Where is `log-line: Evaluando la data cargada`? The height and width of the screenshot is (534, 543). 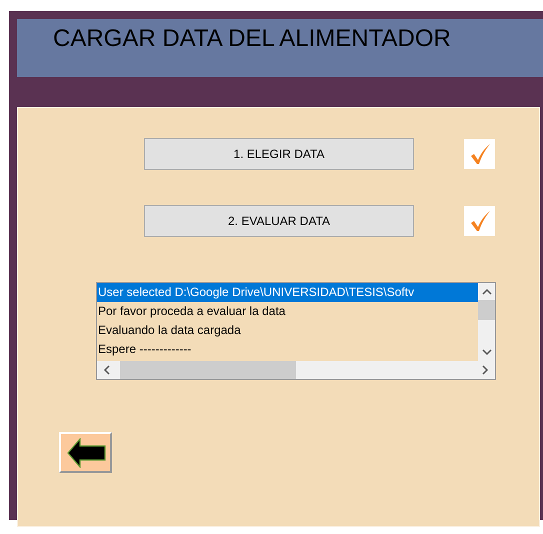
log-line: Evaluando la data cargada is located at coordinates (287, 330).